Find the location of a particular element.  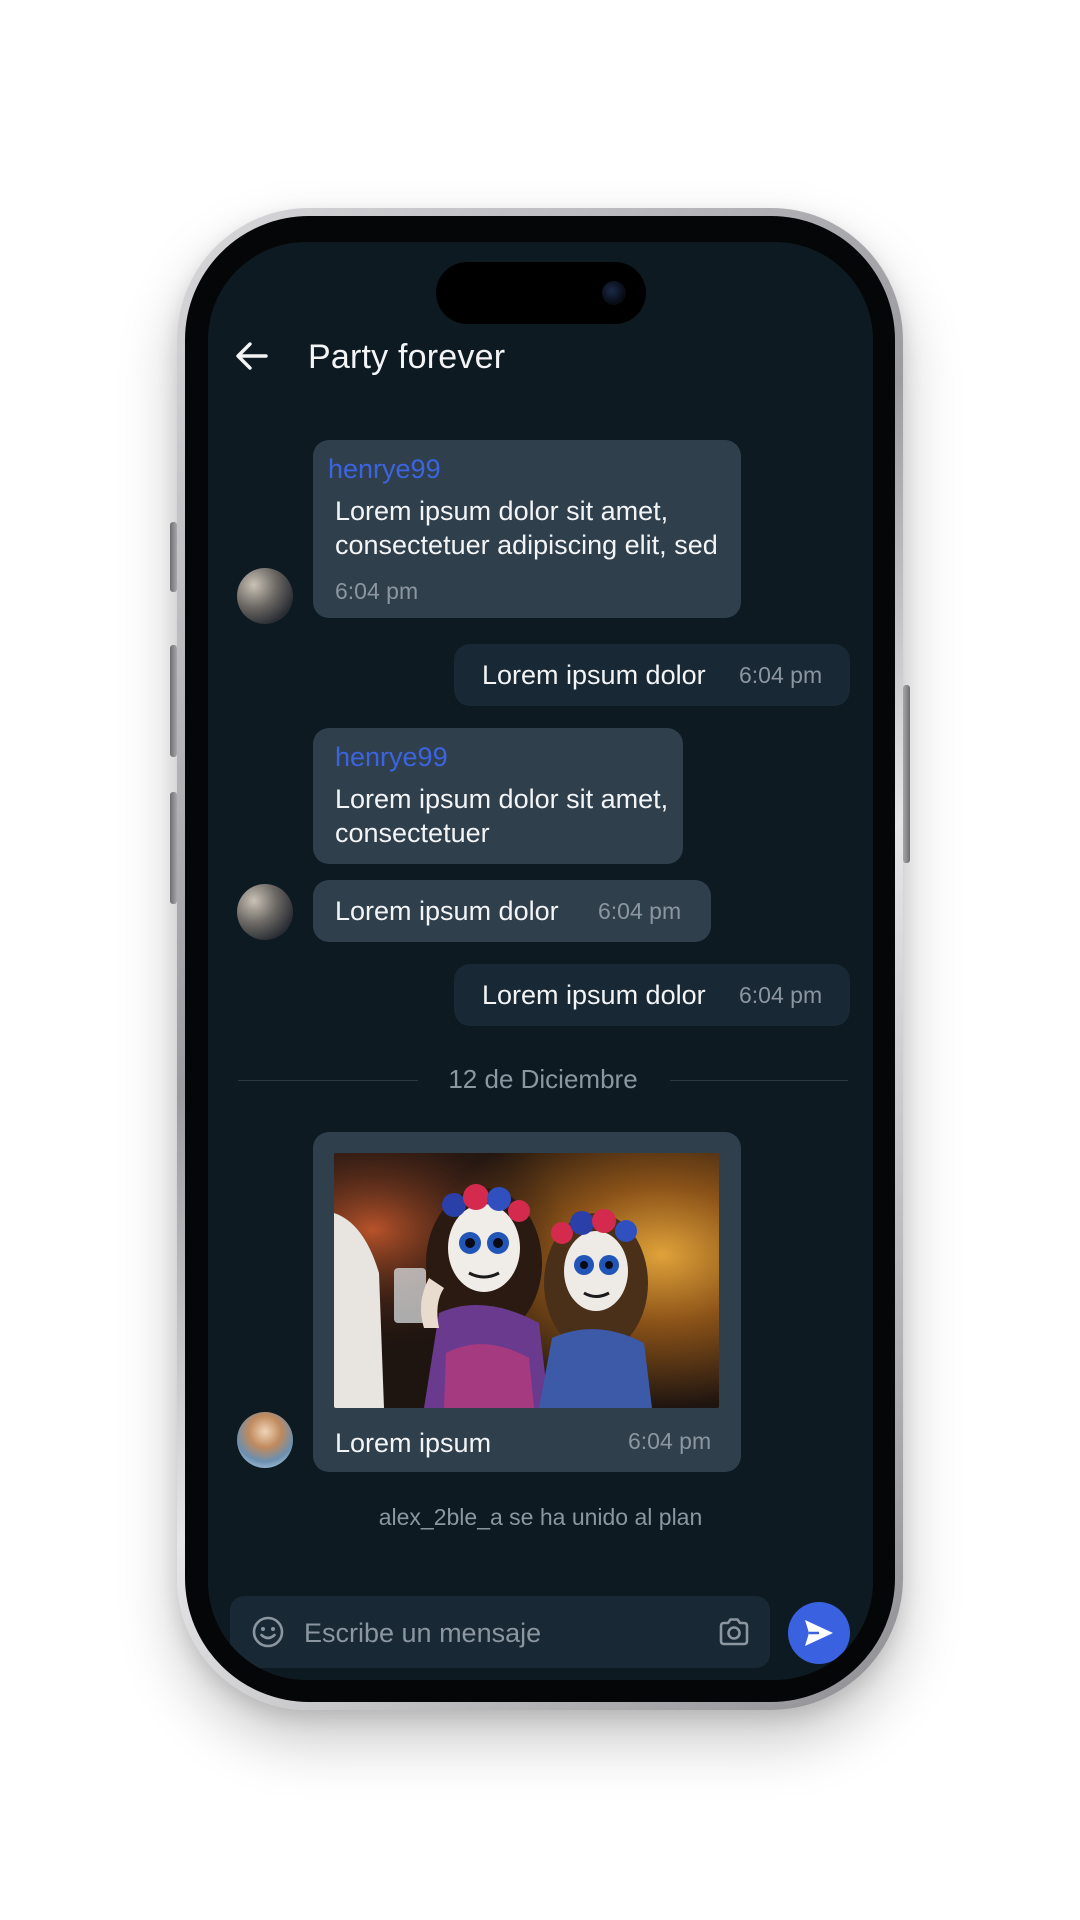

image-caption: Lorem ipsum is located at coordinates (413, 1443).